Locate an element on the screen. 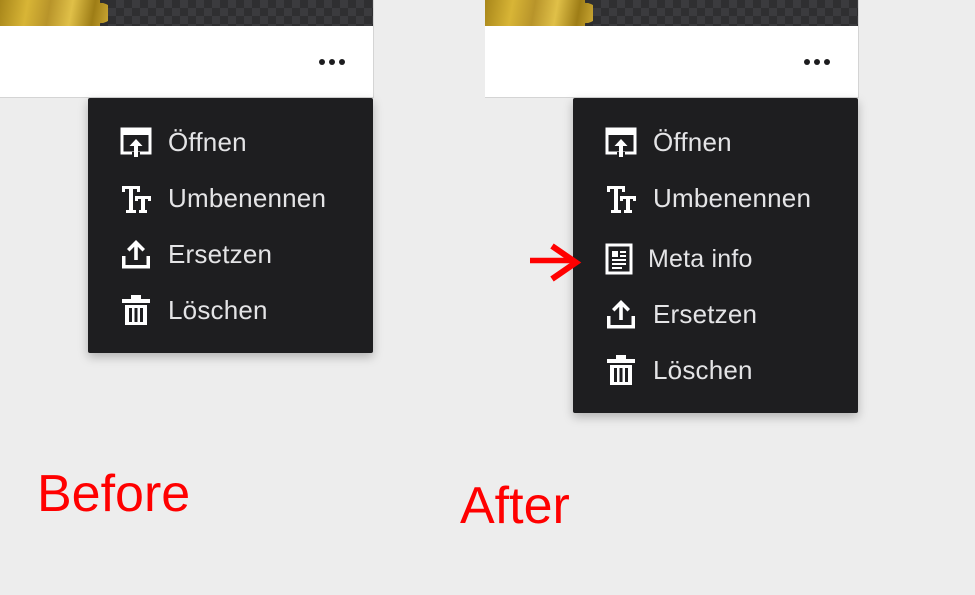 The image size is (975, 595). caption-after: After is located at coordinates (515, 506).